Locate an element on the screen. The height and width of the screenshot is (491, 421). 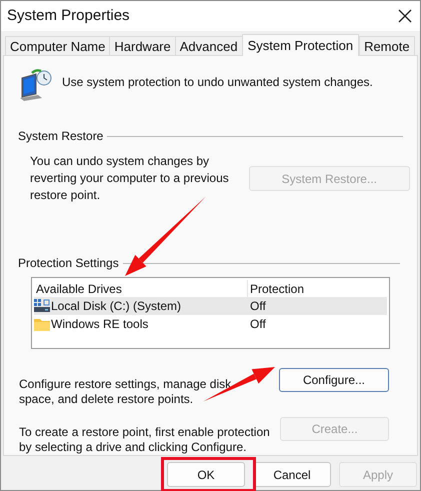
drive-icon is located at coordinates (42, 306).